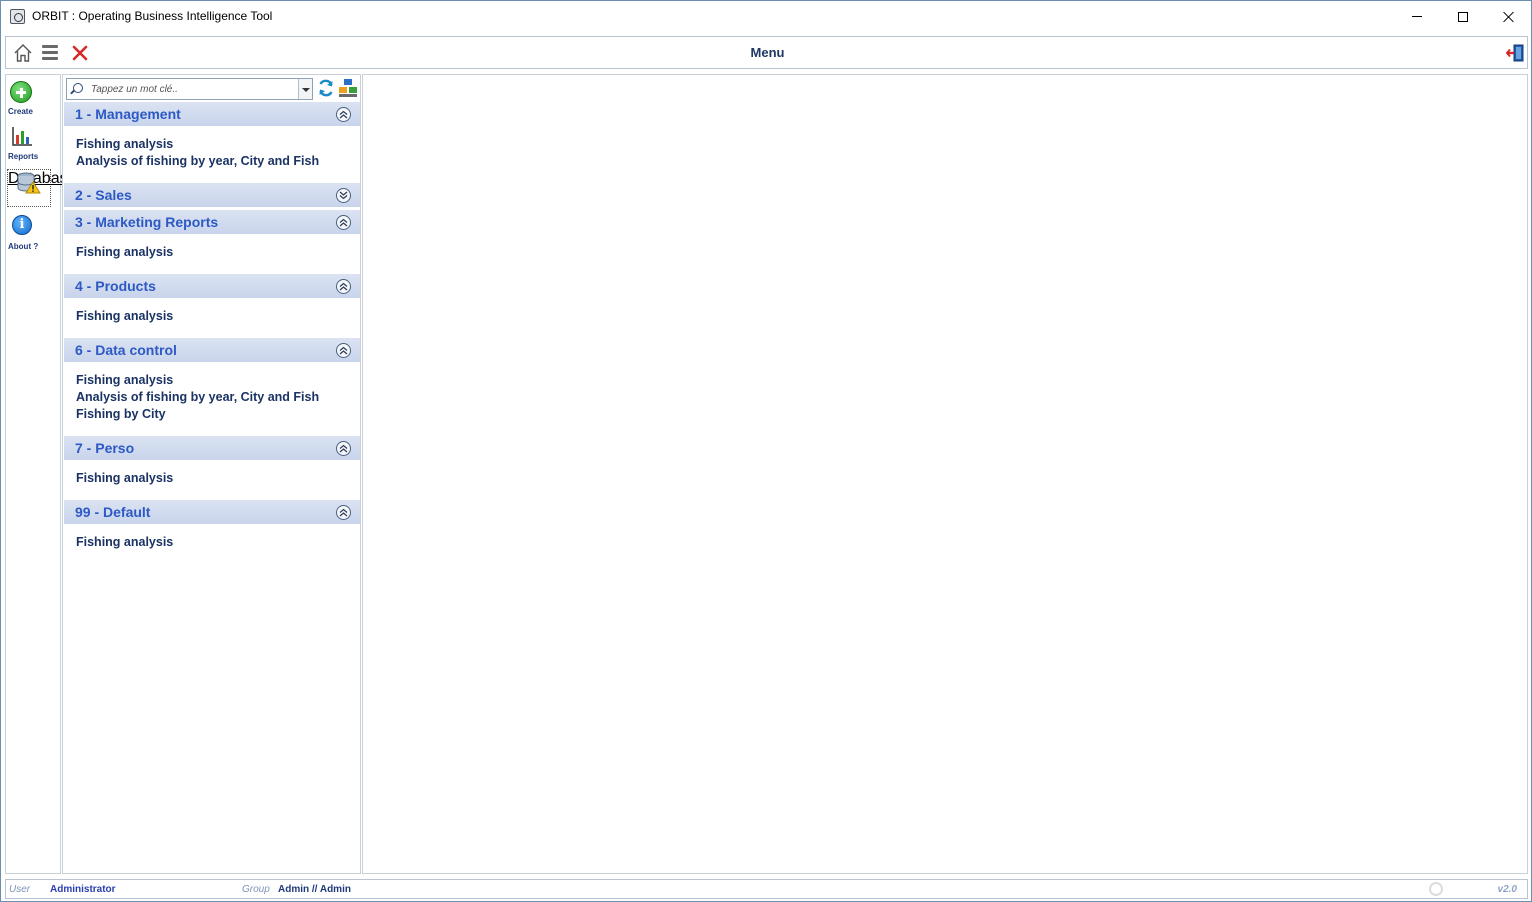 The width and height of the screenshot is (1532, 902). I want to click on databases-button: Databases, so click(46, 188).